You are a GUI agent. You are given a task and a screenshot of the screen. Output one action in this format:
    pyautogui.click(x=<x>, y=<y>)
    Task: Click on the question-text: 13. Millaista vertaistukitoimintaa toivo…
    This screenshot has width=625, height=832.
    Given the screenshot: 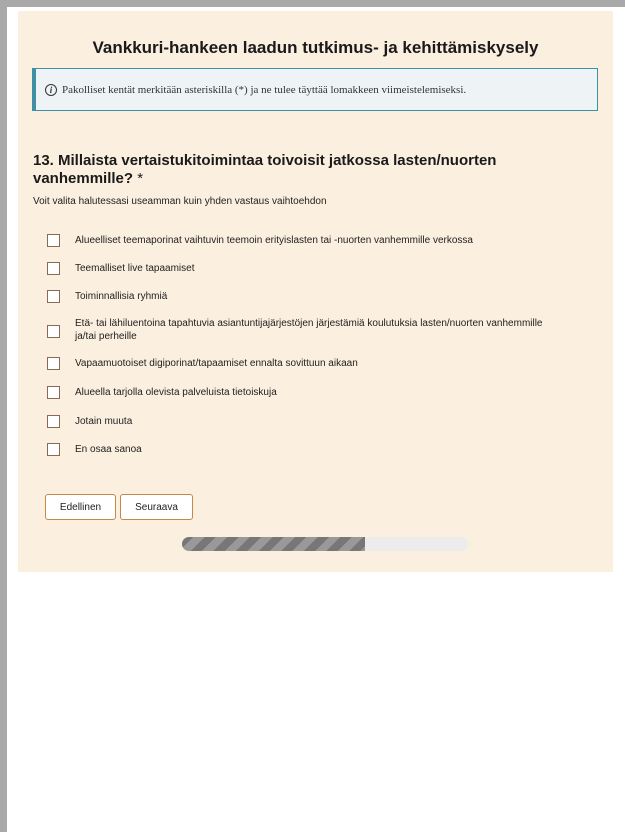 What is the action you would take?
    pyautogui.click(x=265, y=169)
    